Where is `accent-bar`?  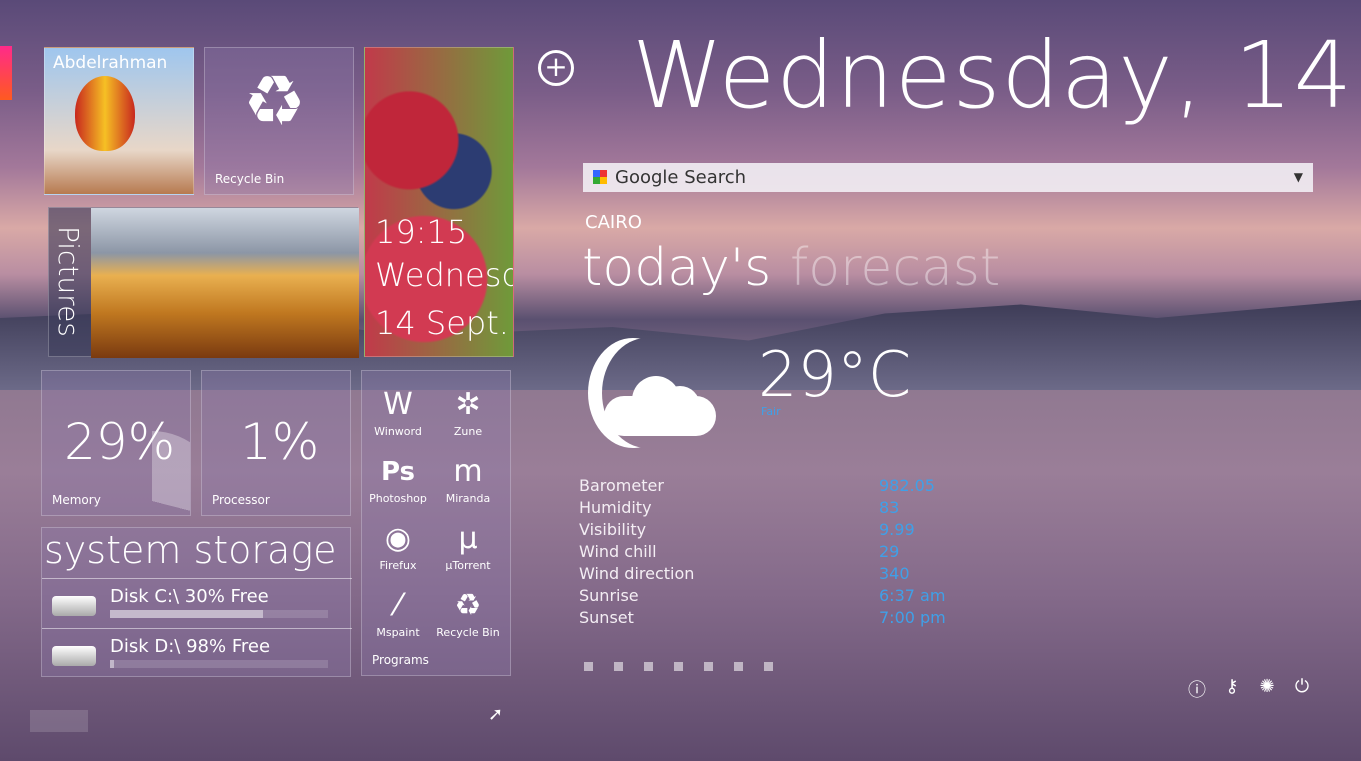
accent-bar is located at coordinates (6, 73).